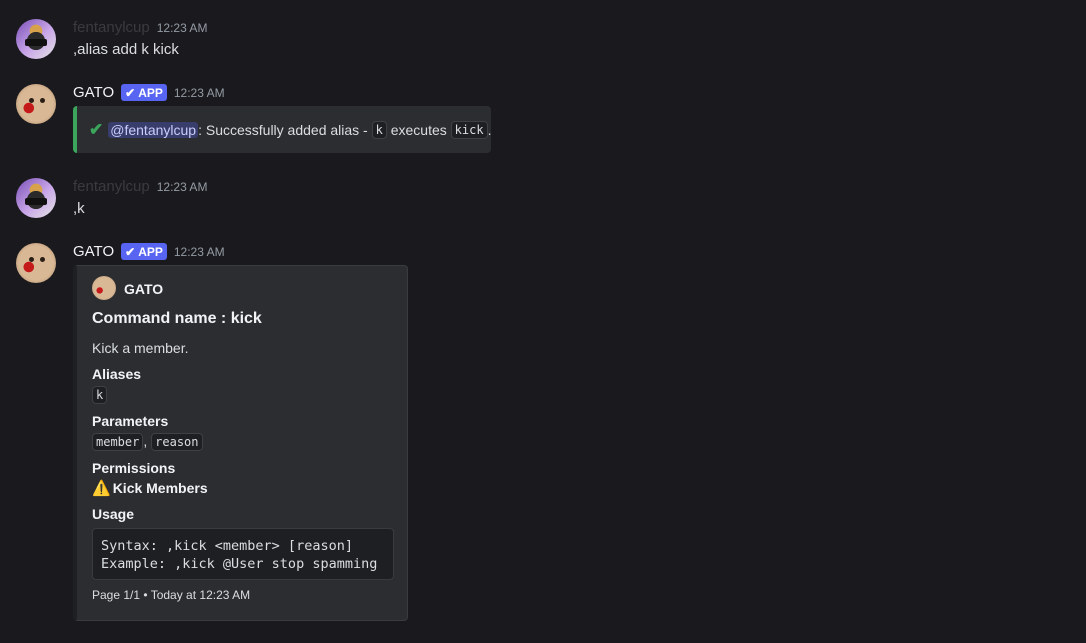 The image size is (1086, 643). Describe the element at coordinates (126, 49) in the screenshot. I see `message-content: ,alias add k kick` at that location.